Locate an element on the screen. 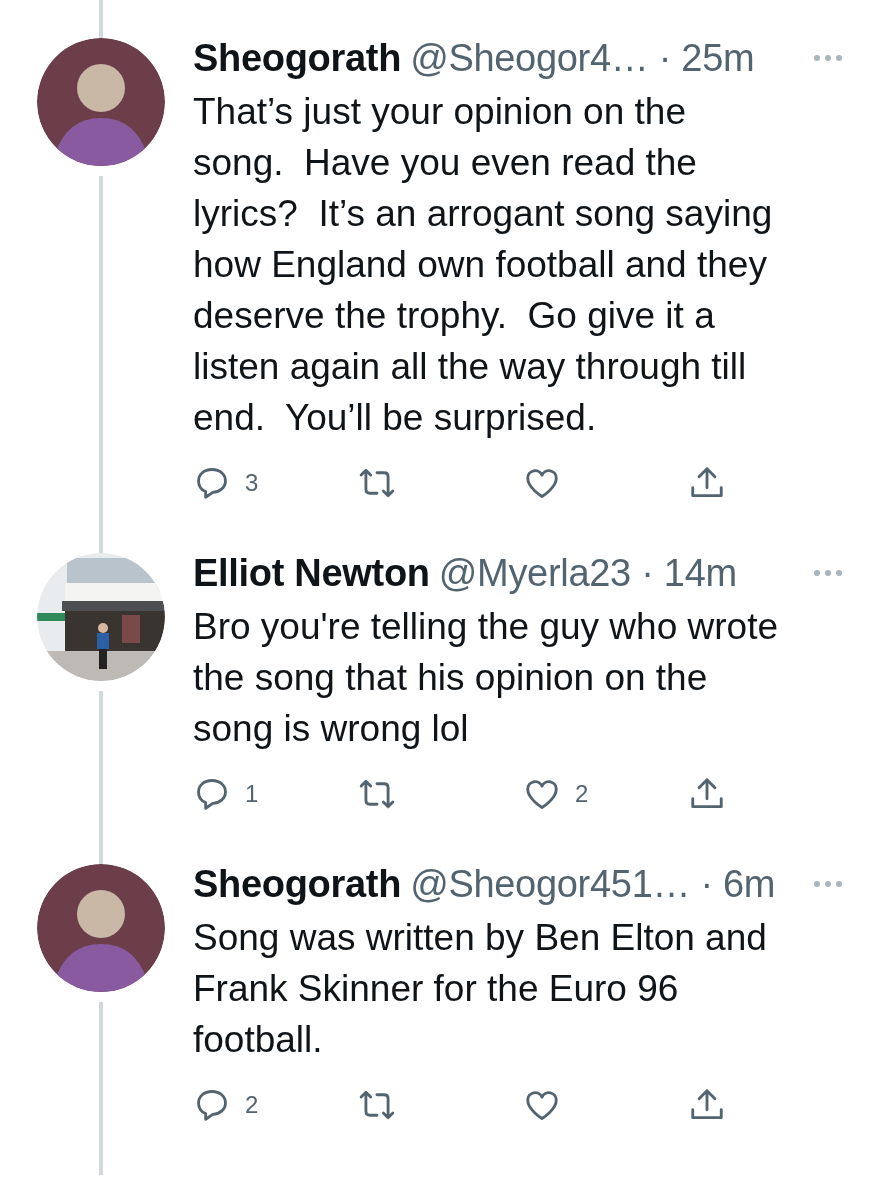  tweet-text: Bro you're telling the guy who wrote the song that his opinion on the song is wrong lol is located at coordinates (486, 678).